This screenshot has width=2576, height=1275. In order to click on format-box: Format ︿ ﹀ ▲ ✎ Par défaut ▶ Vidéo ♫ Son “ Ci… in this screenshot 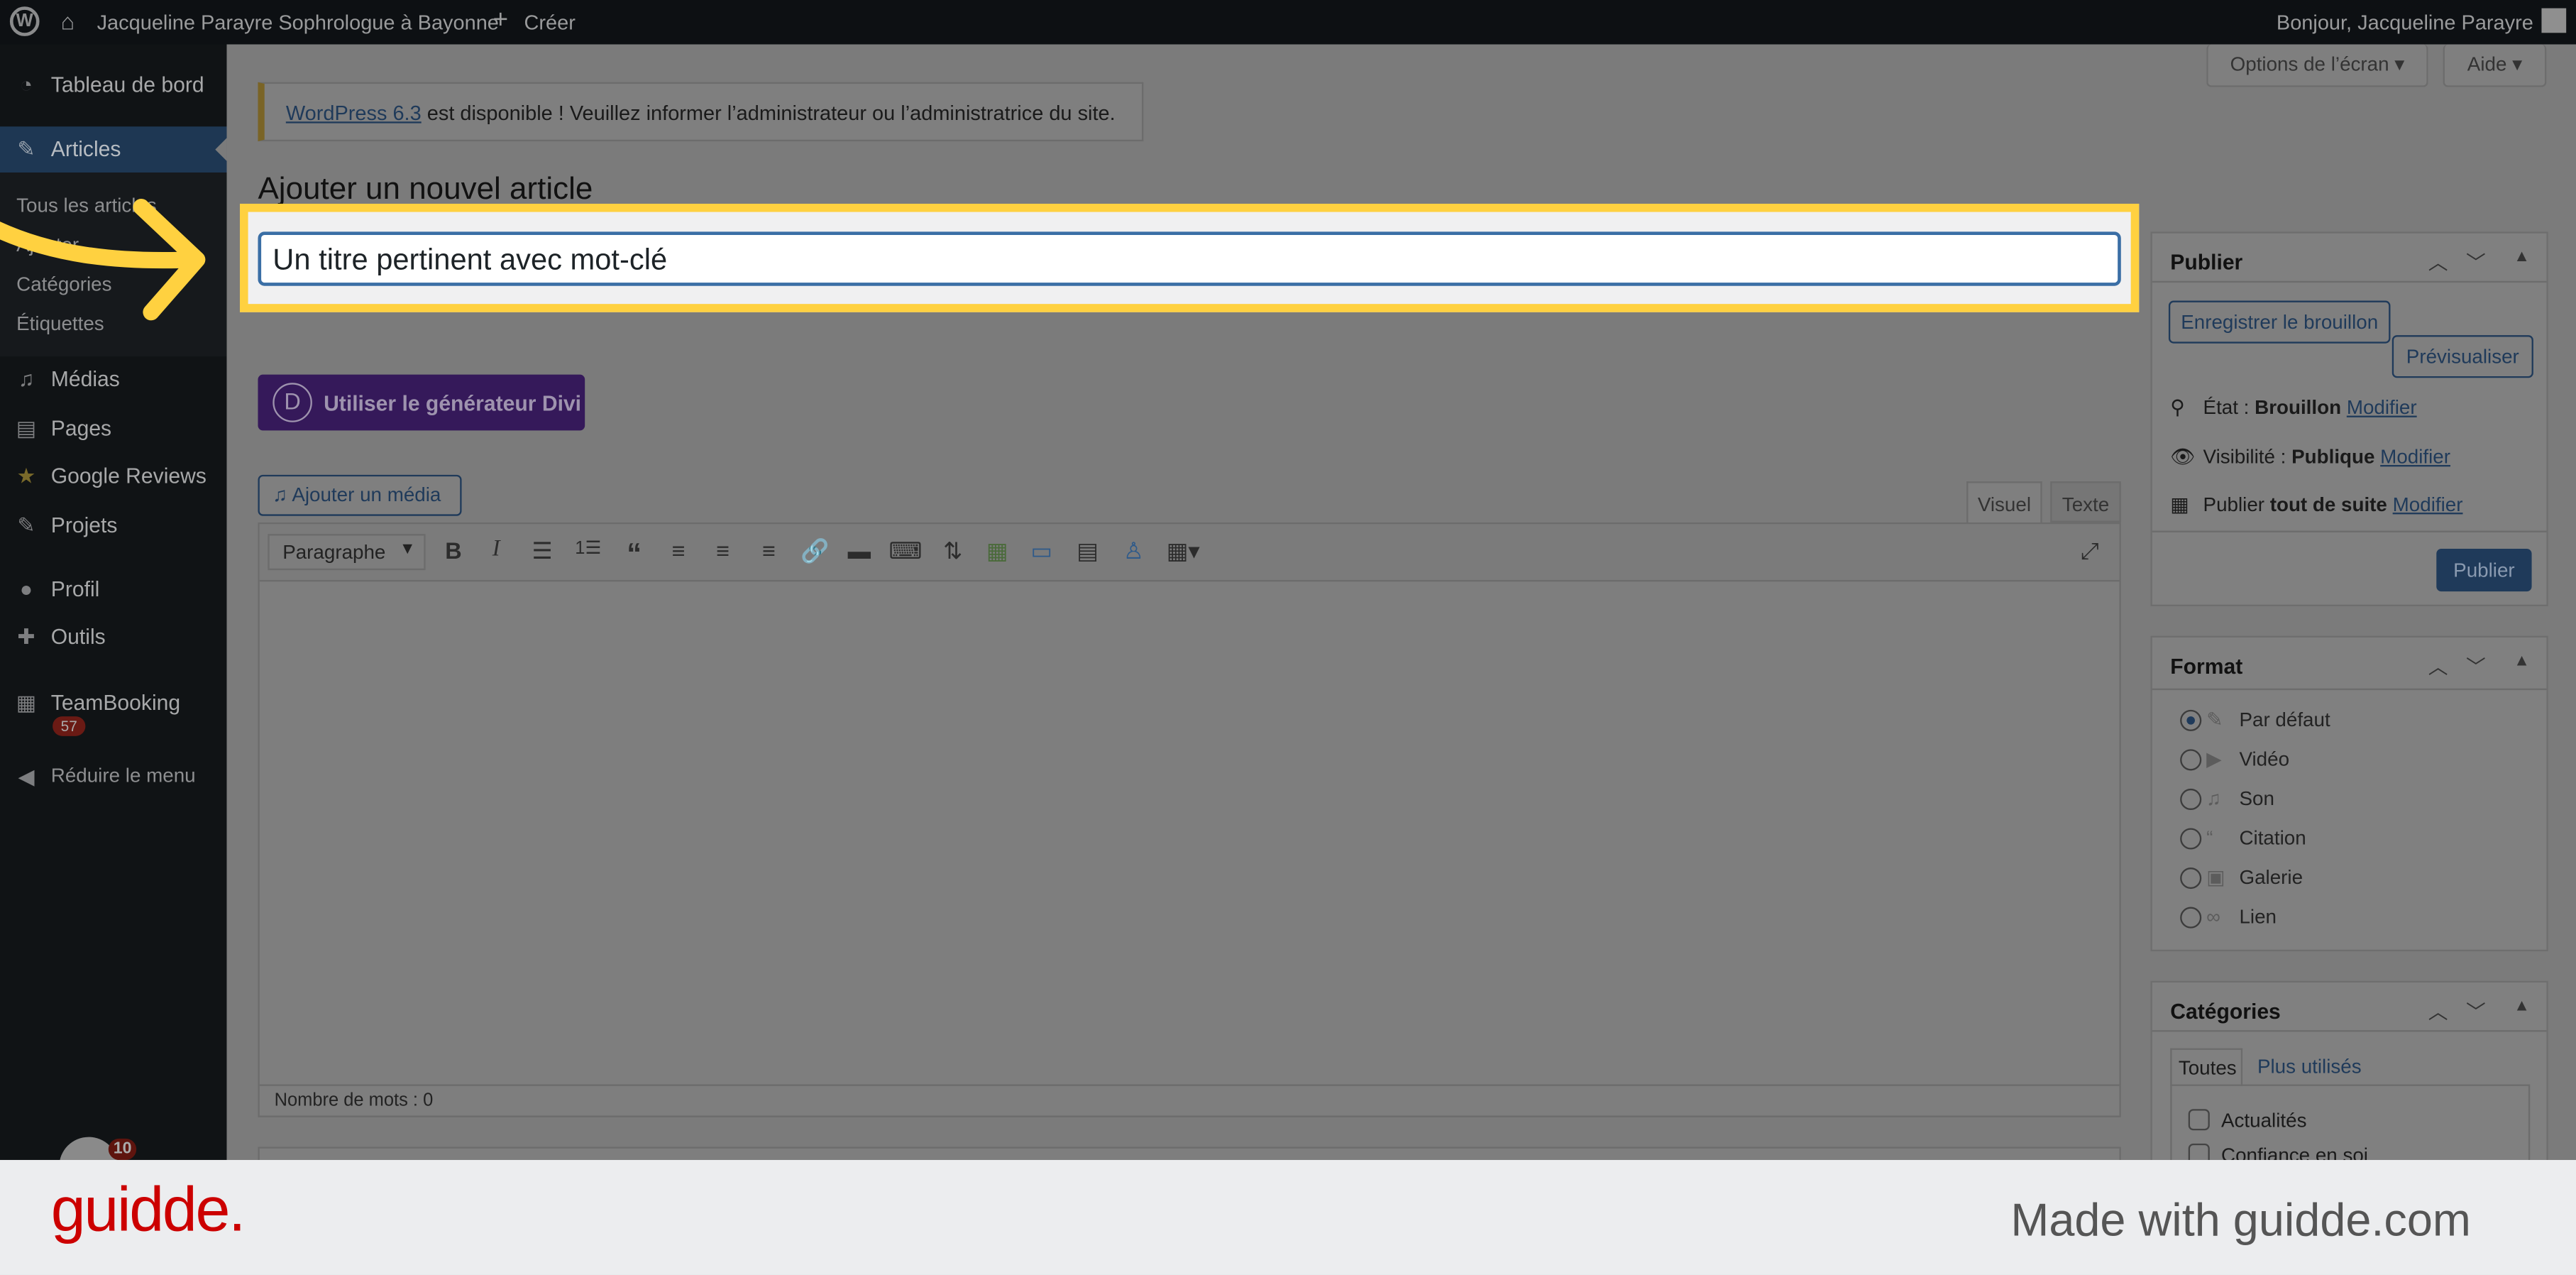, I will do `click(2349, 793)`.